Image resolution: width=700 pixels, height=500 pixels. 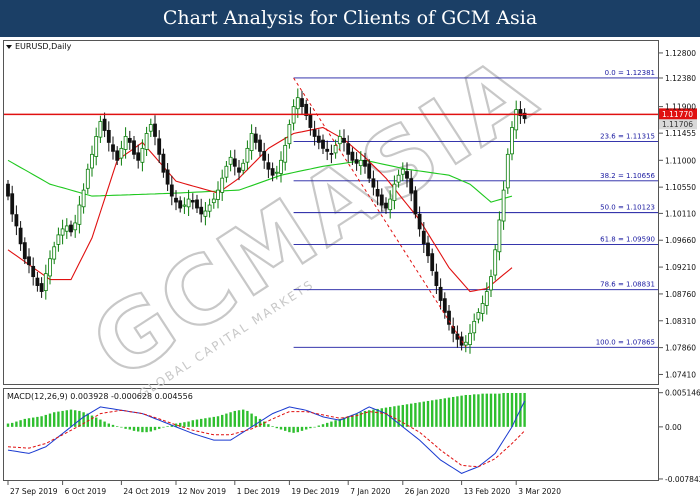 I want to click on price-tick-label: 1.10110, so click(x=680, y=213).